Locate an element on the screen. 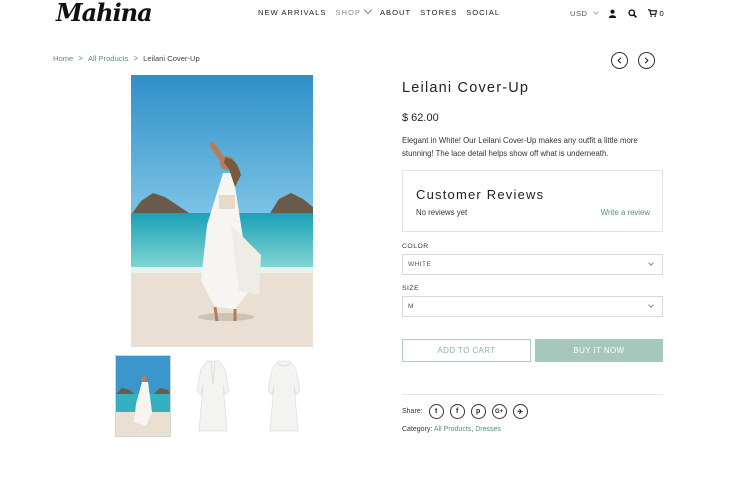 This screenshot has height=478, width=750. next-product-button is located at coordinates (646, 60).